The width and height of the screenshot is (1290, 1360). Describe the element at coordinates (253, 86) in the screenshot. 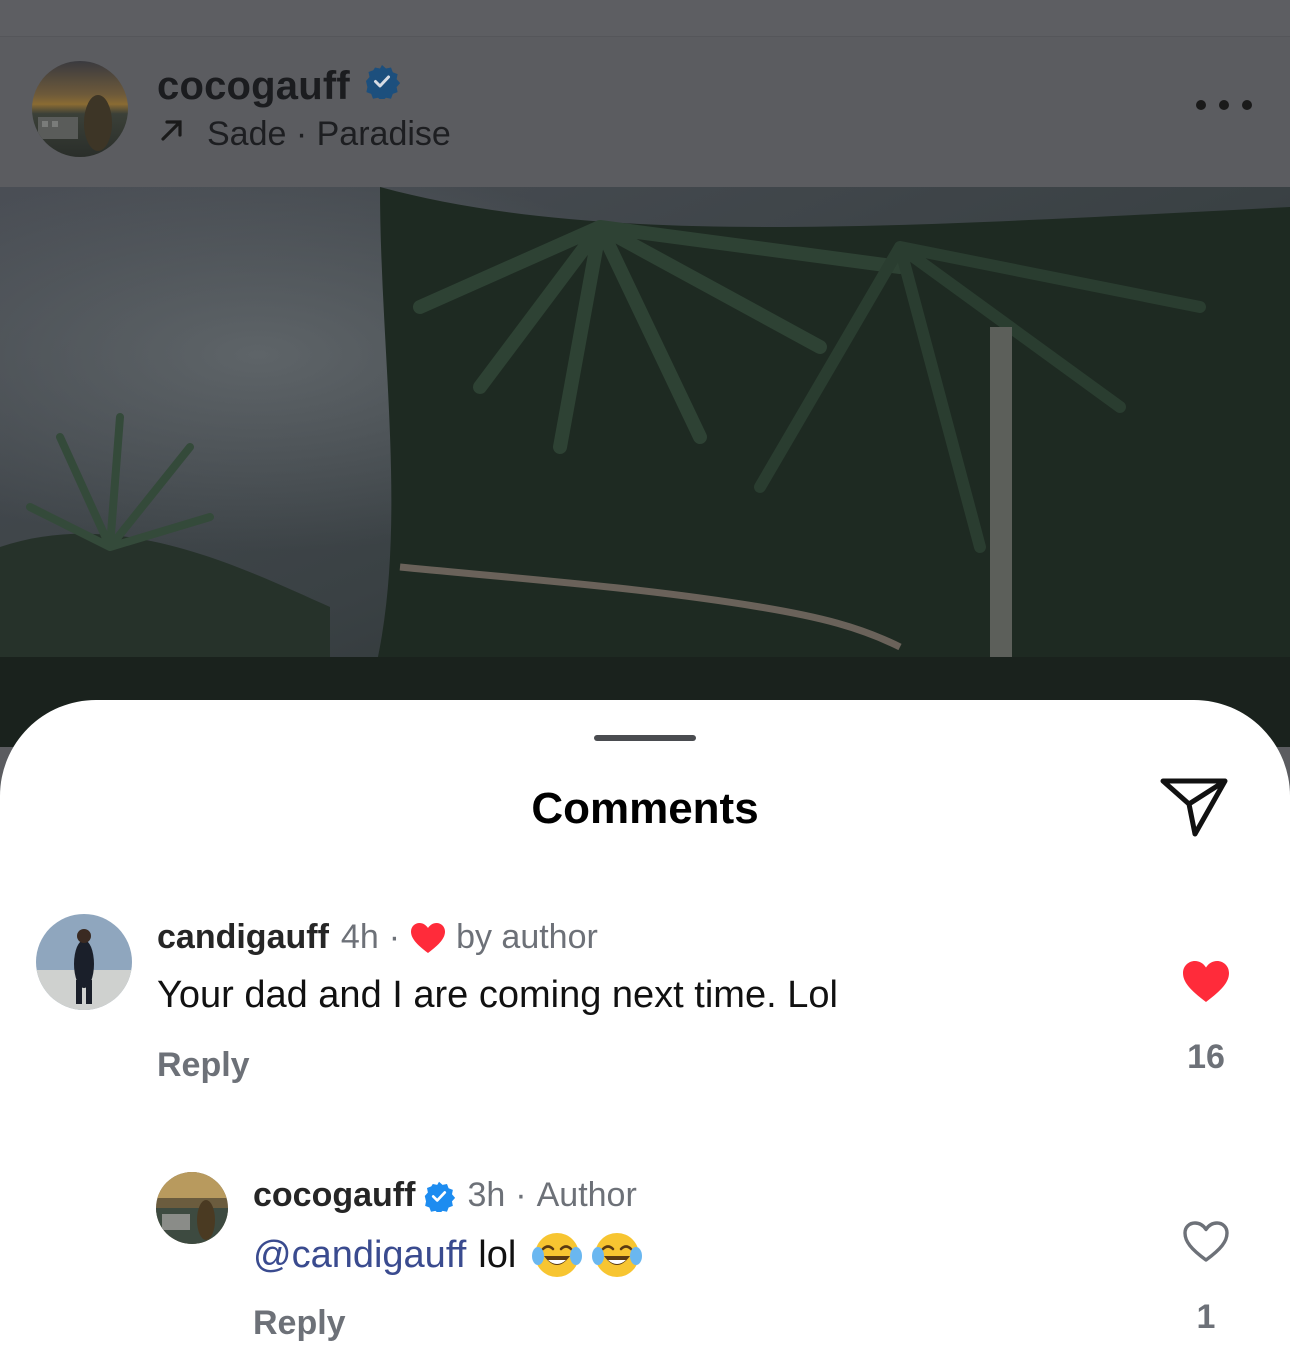

I see `post-username-text: cocogauff` at that location.